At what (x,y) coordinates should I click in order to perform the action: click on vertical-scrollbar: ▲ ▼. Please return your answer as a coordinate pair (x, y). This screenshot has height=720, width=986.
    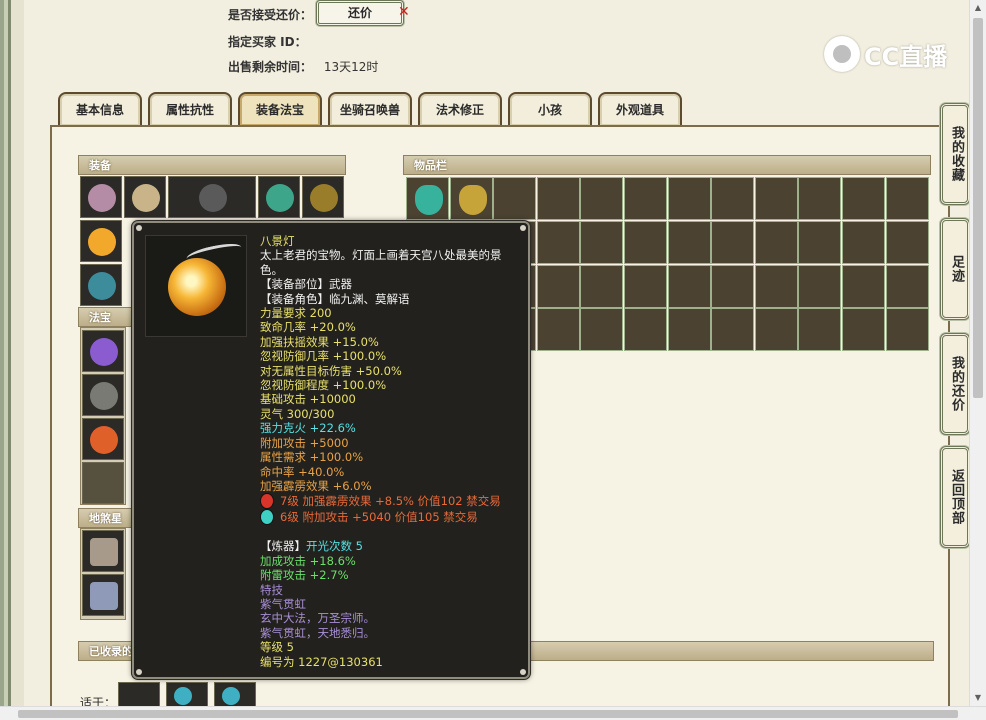
    Looking at the image, I should click on (977, 353).